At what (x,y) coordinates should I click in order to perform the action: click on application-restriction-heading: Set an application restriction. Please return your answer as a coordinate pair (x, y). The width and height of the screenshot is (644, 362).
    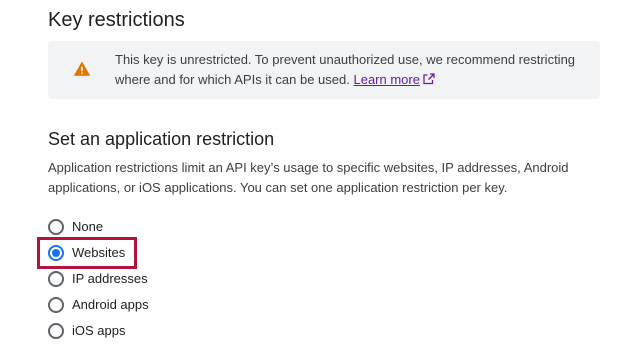
    Looking at the image, I should click on (161, 139).